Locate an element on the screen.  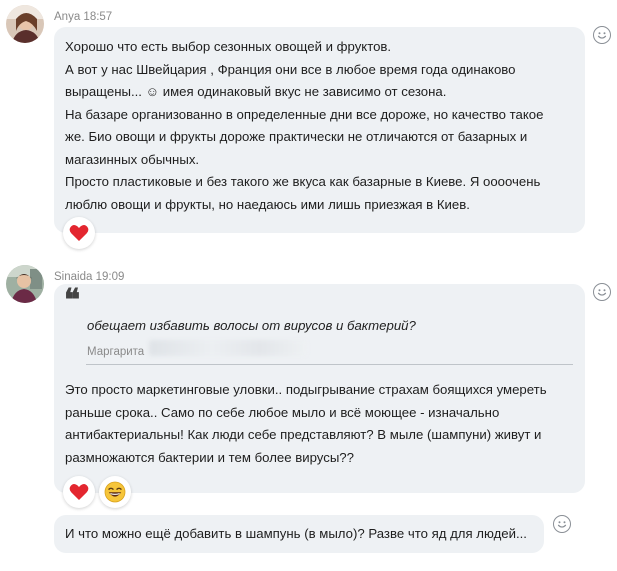
avatar-sinaida is located at coordinates (25, 284).